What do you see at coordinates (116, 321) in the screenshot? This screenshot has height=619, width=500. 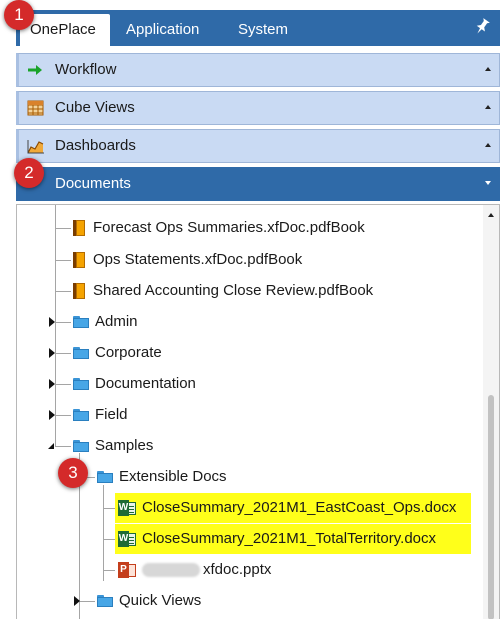 I see `tree-item-label: Admin` at bounding box center [116, 321].